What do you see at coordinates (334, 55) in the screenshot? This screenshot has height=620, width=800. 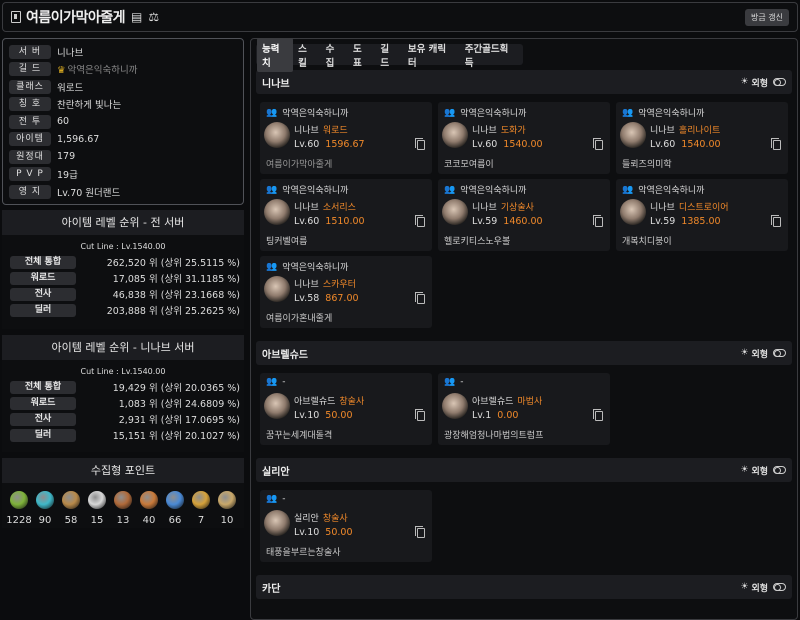 I see `tab-2: 수집` at bounding box center [334, 55].